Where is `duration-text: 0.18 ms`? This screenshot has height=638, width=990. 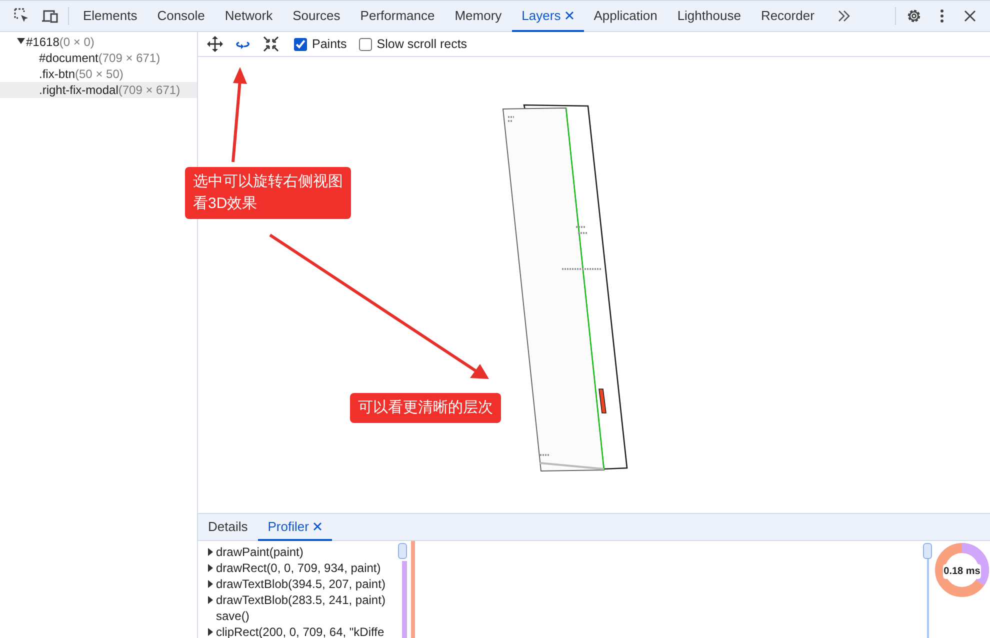
duration-text: 0.18 ms is located at coordinates (962, 571).